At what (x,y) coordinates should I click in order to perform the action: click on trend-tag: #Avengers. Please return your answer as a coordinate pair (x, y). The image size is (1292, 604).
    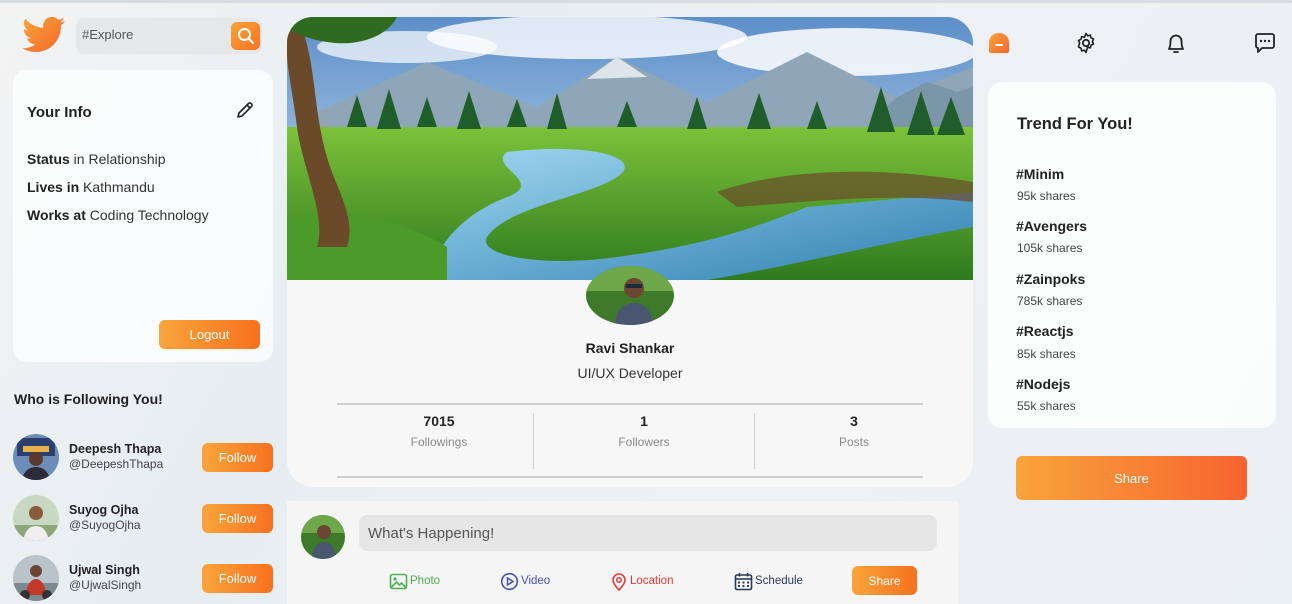
    Looking at the image, I should click on (1051, 226).